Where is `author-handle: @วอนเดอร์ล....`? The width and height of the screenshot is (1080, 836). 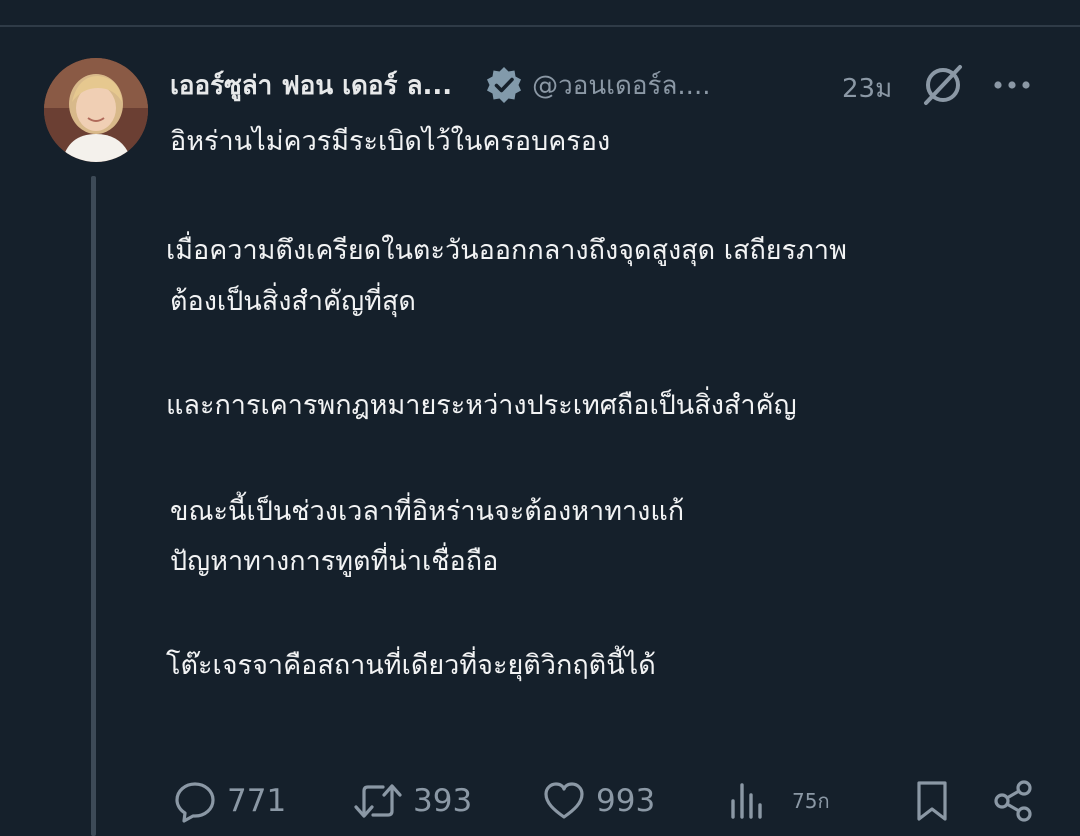
author-handle: @วอนเดอร์ล.... is located at coordinates (621, 85).